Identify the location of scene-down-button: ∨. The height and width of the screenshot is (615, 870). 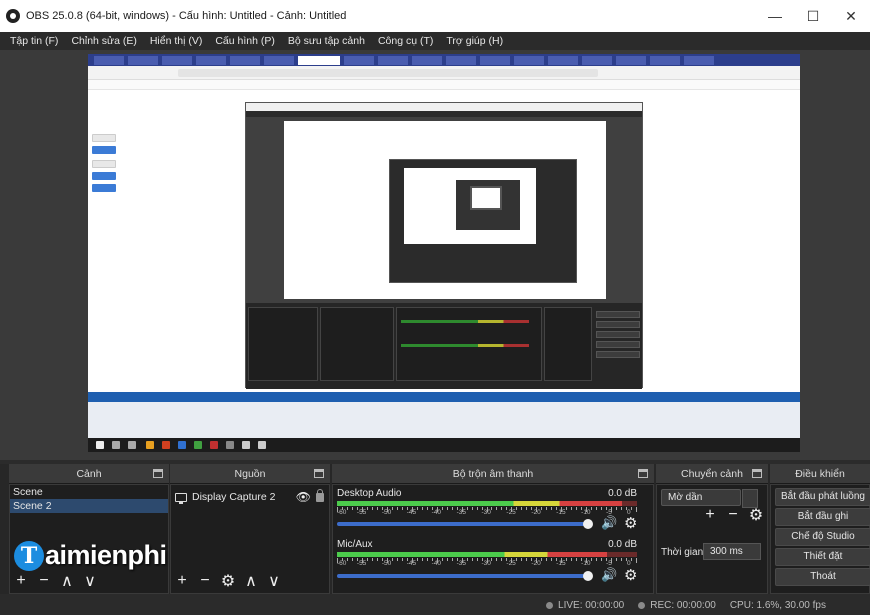
(90, 581).